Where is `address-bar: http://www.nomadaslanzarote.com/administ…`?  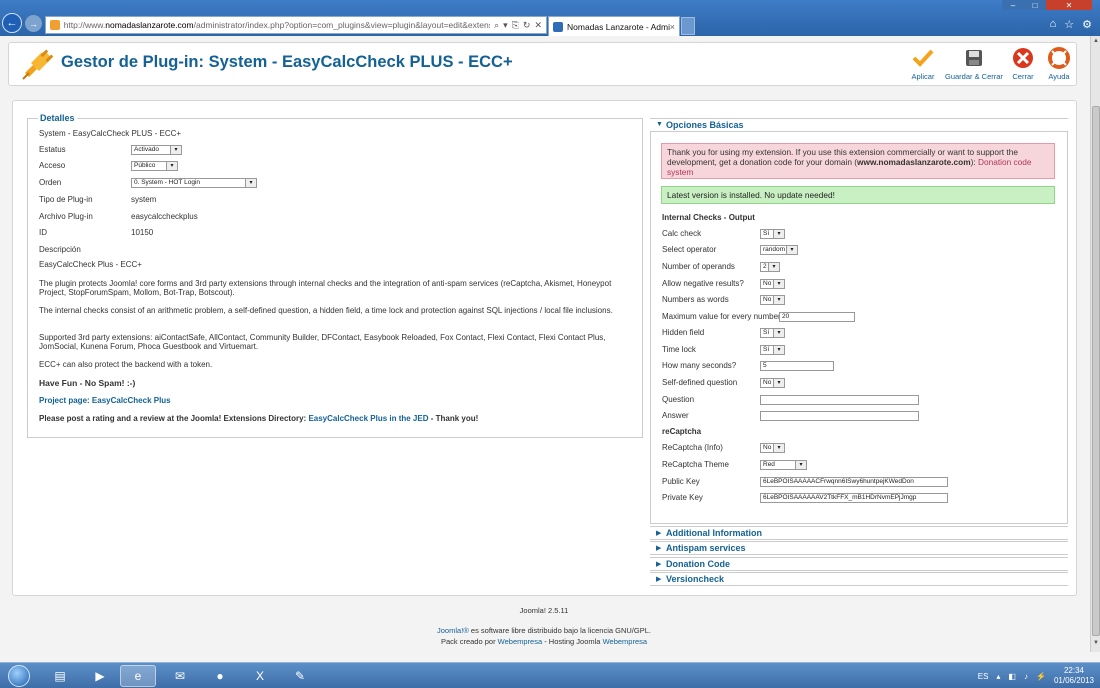
address-bar: http://www.nomadaslanzarote.com/administ… is located at coordinates (296, 25).